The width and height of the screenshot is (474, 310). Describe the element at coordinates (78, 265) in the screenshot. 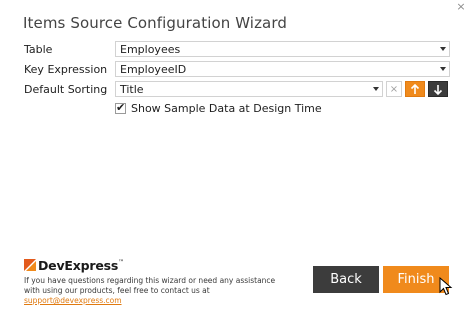

I see `logo-text: DevExpress` at that location.